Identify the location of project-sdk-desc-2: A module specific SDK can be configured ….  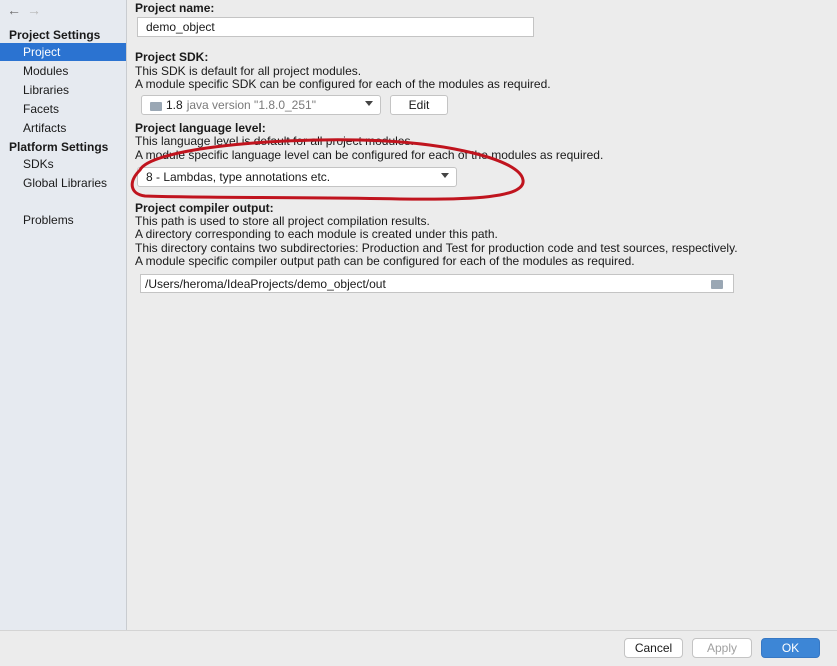
(343, 84).